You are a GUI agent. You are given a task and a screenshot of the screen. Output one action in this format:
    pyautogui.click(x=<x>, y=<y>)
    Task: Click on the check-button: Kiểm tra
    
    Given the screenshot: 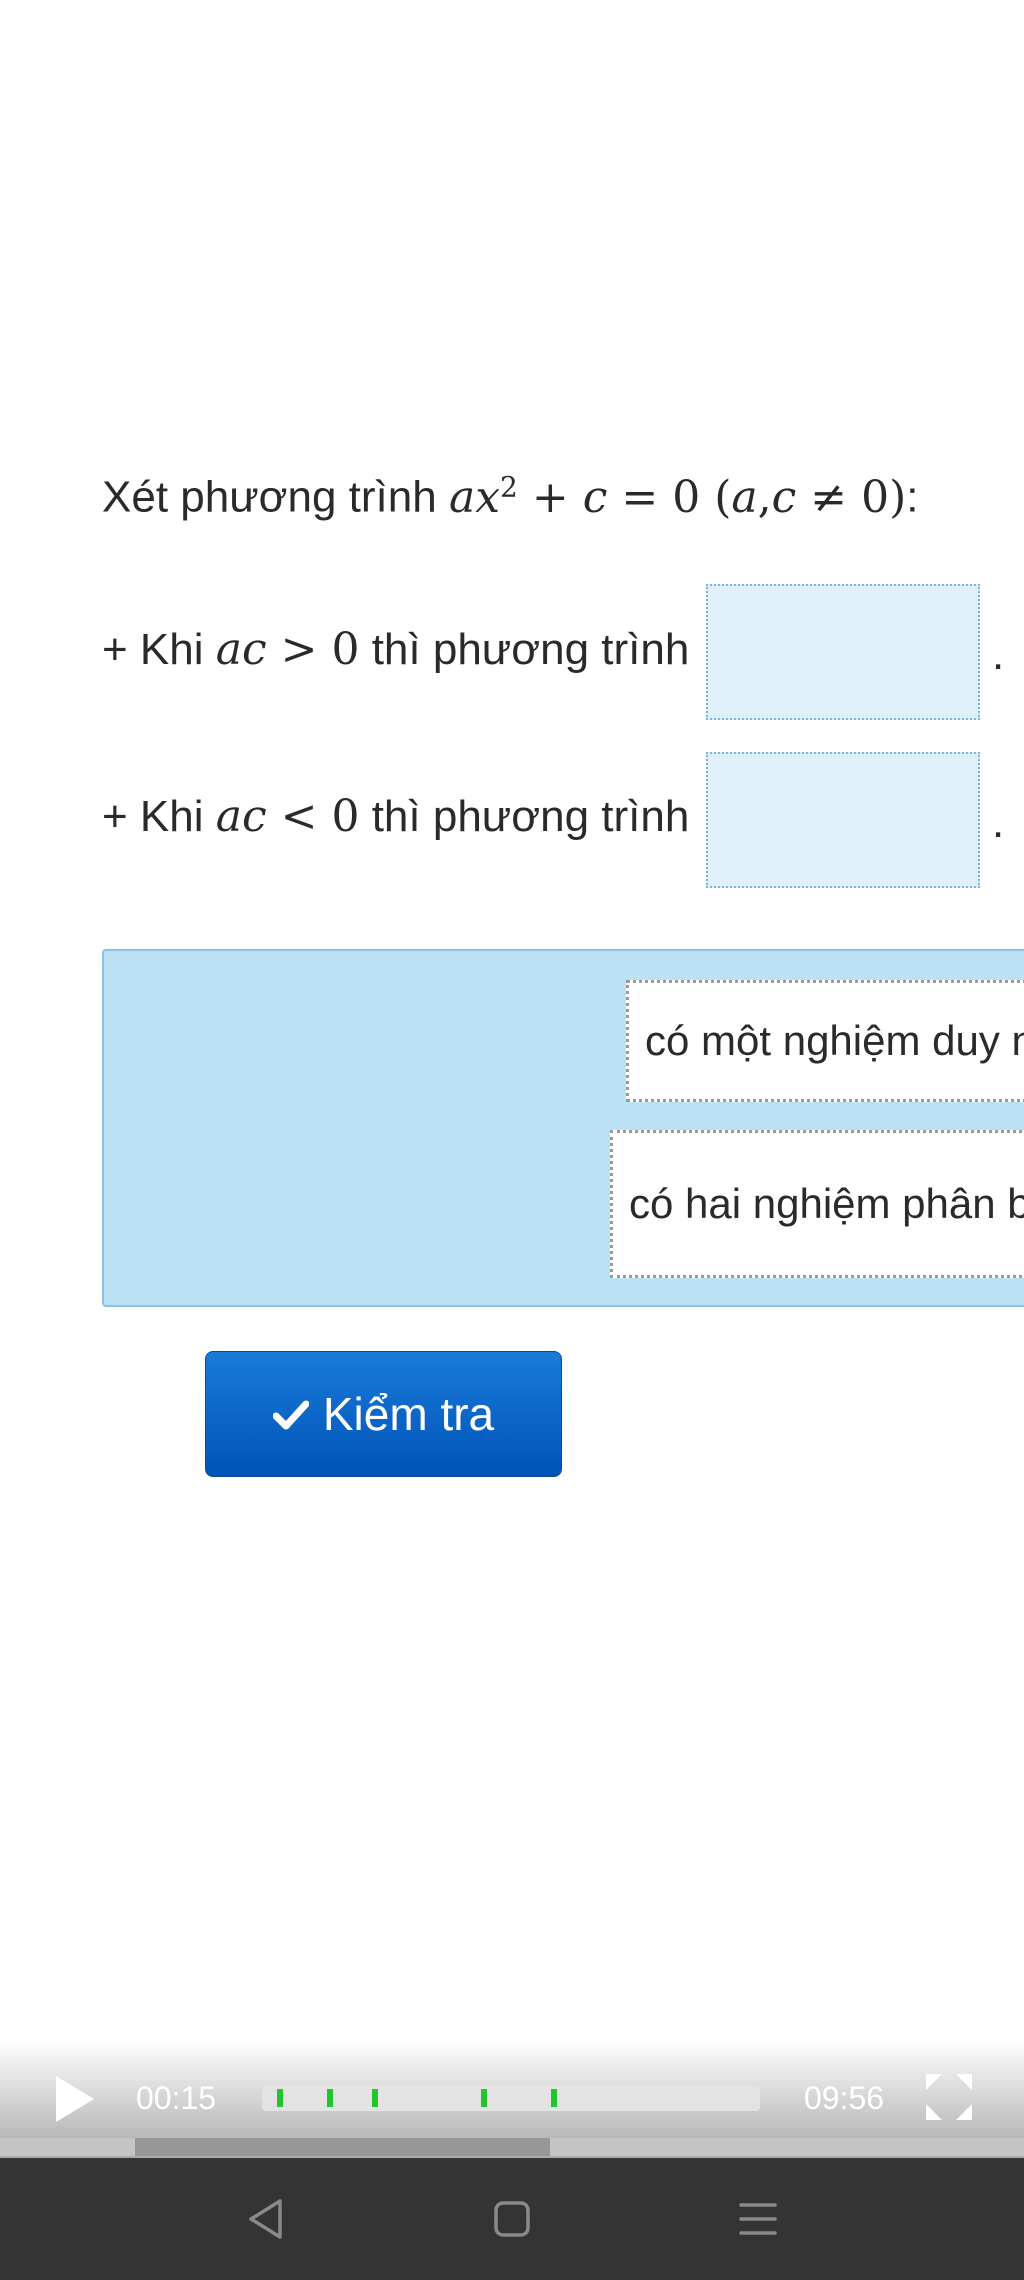 What is the action you would take?
    pyautogui.click(x=383, y=1414)
    